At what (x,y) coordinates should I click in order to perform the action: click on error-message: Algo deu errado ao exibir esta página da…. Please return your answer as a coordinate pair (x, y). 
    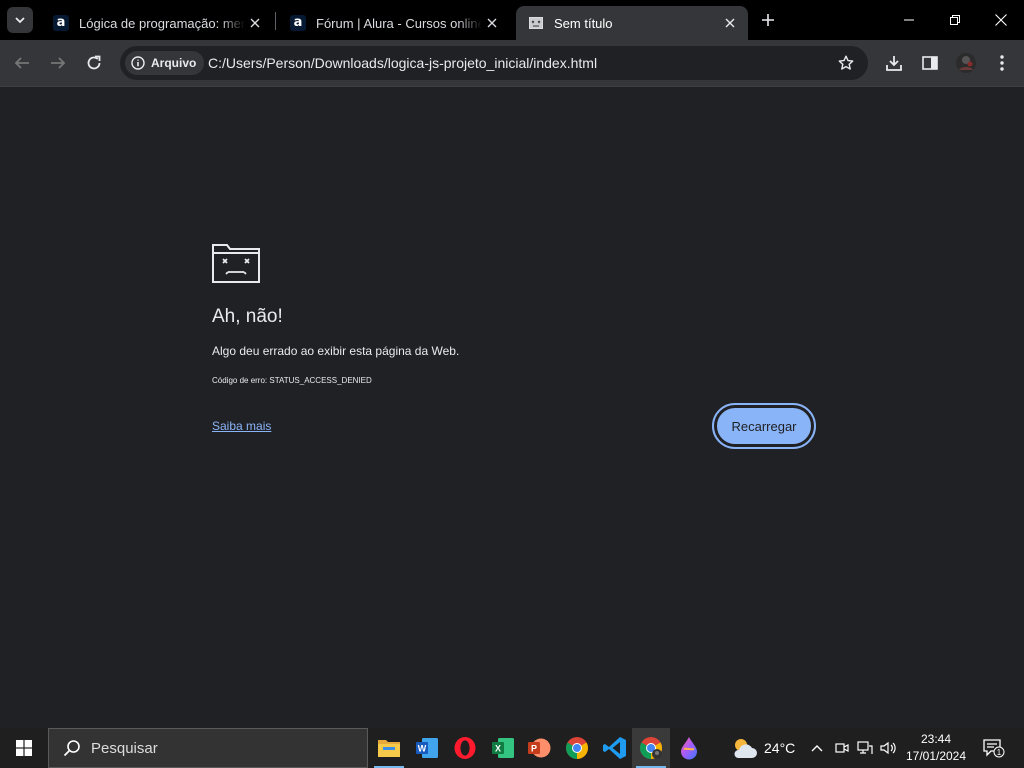
    Looking at the image, I should click on (336, 351).